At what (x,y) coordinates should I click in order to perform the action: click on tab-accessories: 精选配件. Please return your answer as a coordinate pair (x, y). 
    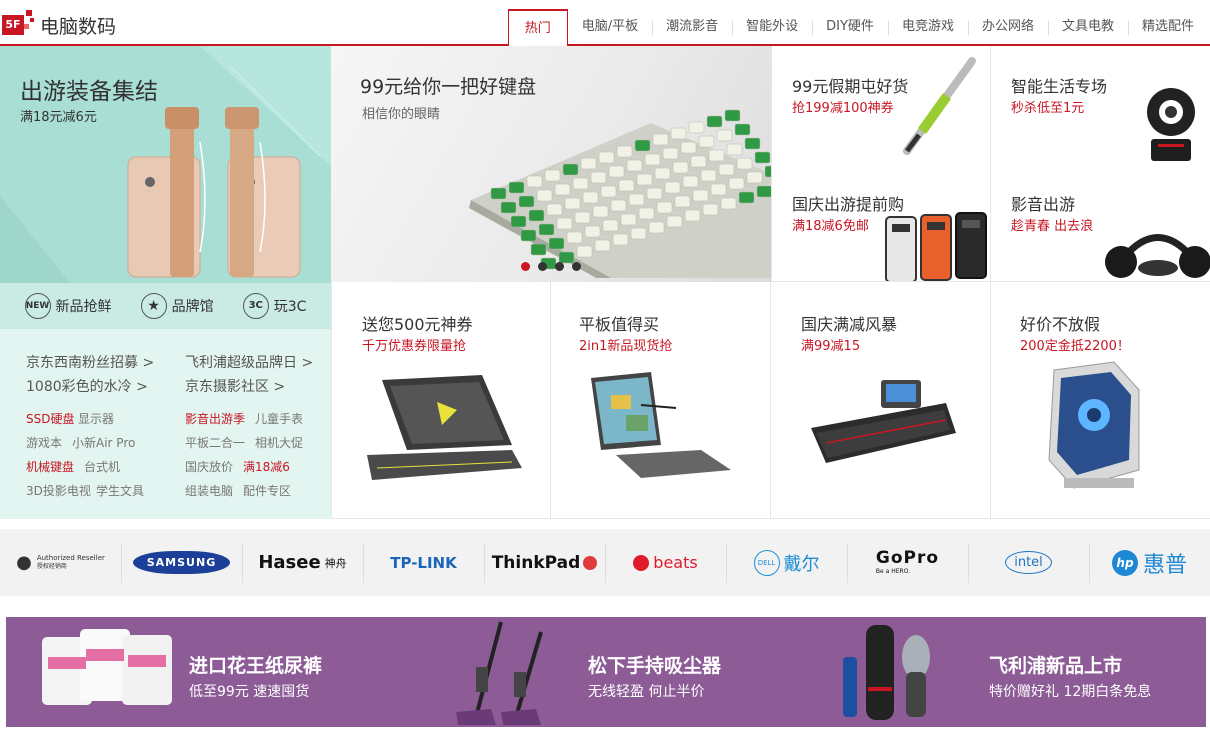
    Looking at the image, I should click on (1167, 27).